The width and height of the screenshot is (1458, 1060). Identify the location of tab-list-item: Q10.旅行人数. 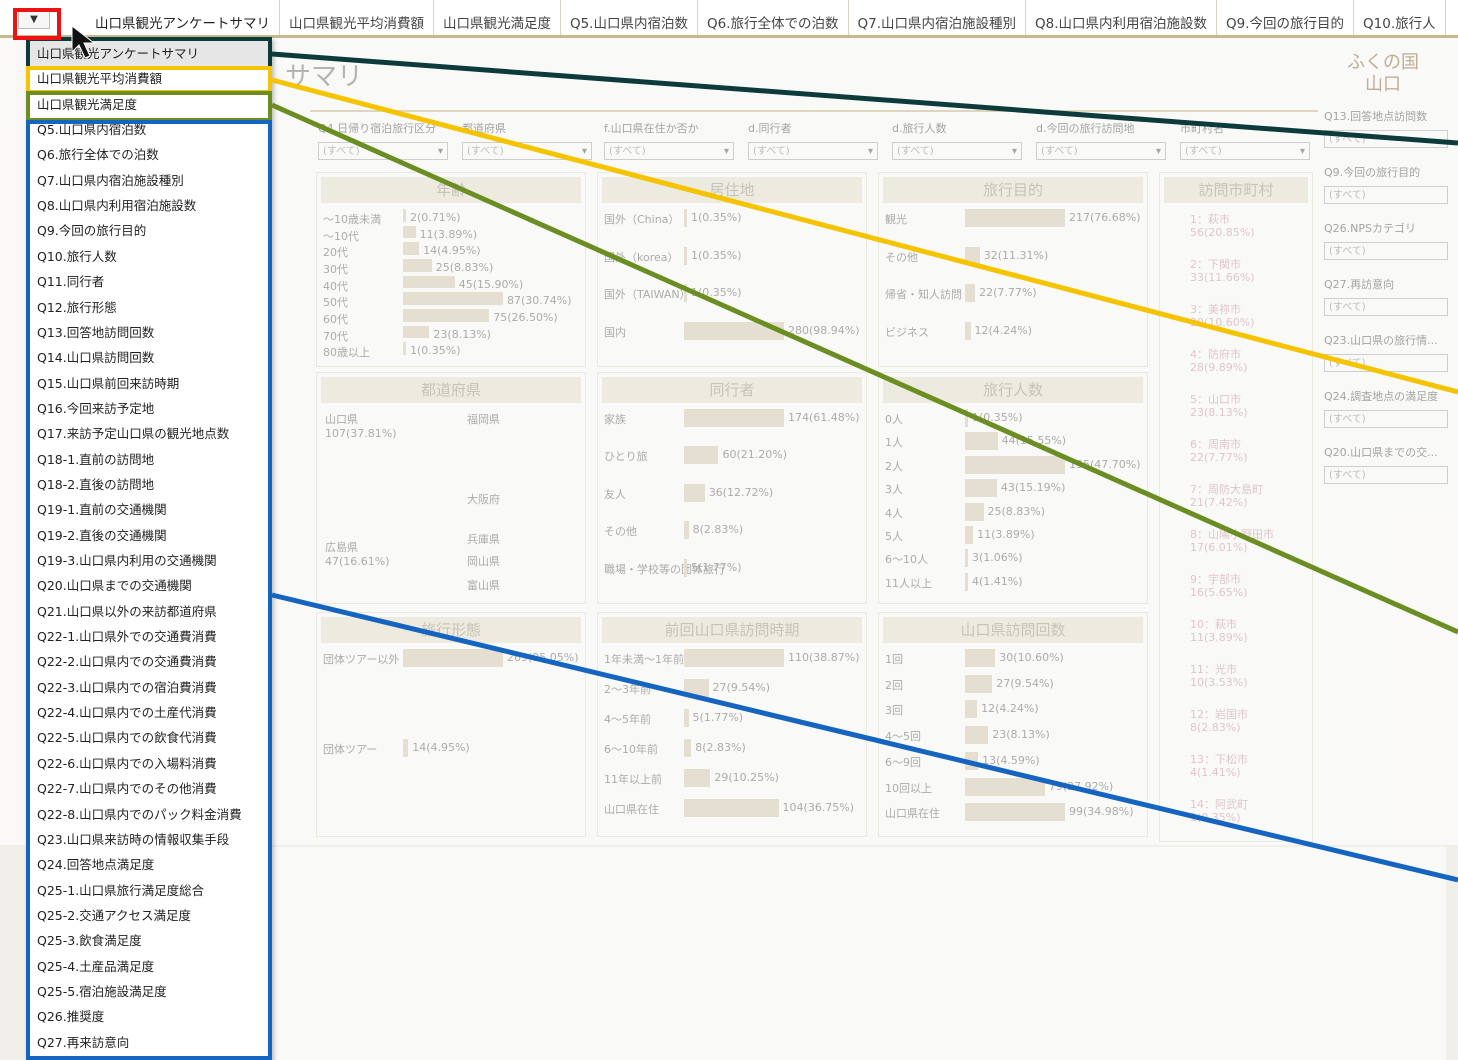
(149, 256).